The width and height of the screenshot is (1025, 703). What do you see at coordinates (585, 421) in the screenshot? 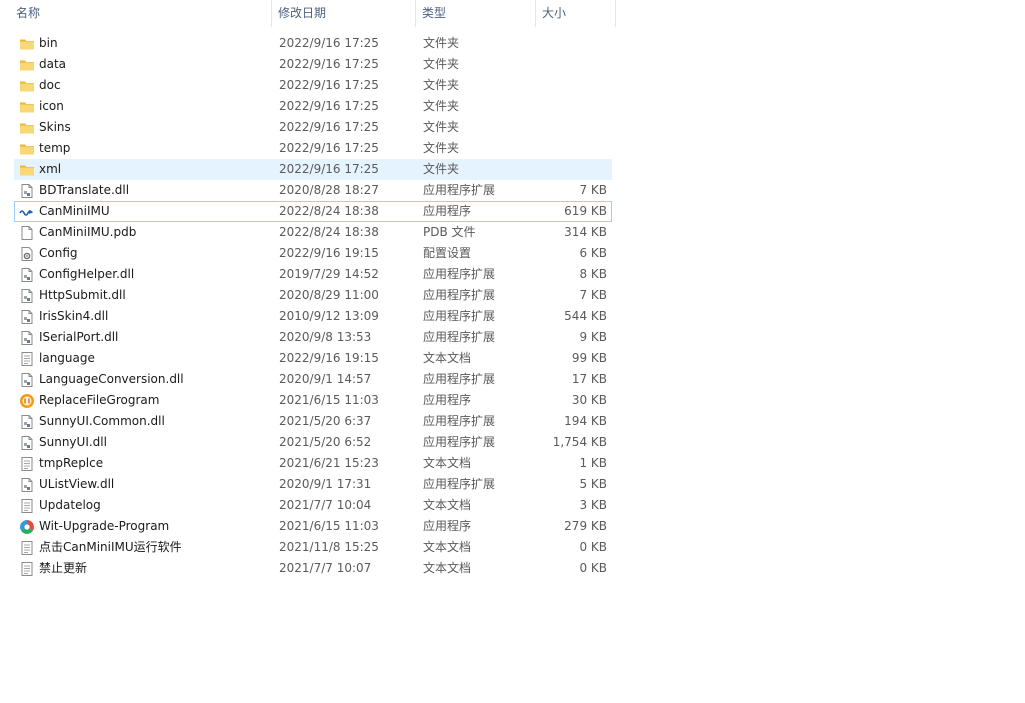
I see `file-size: 194 KB` at bounding box center [585, 421].